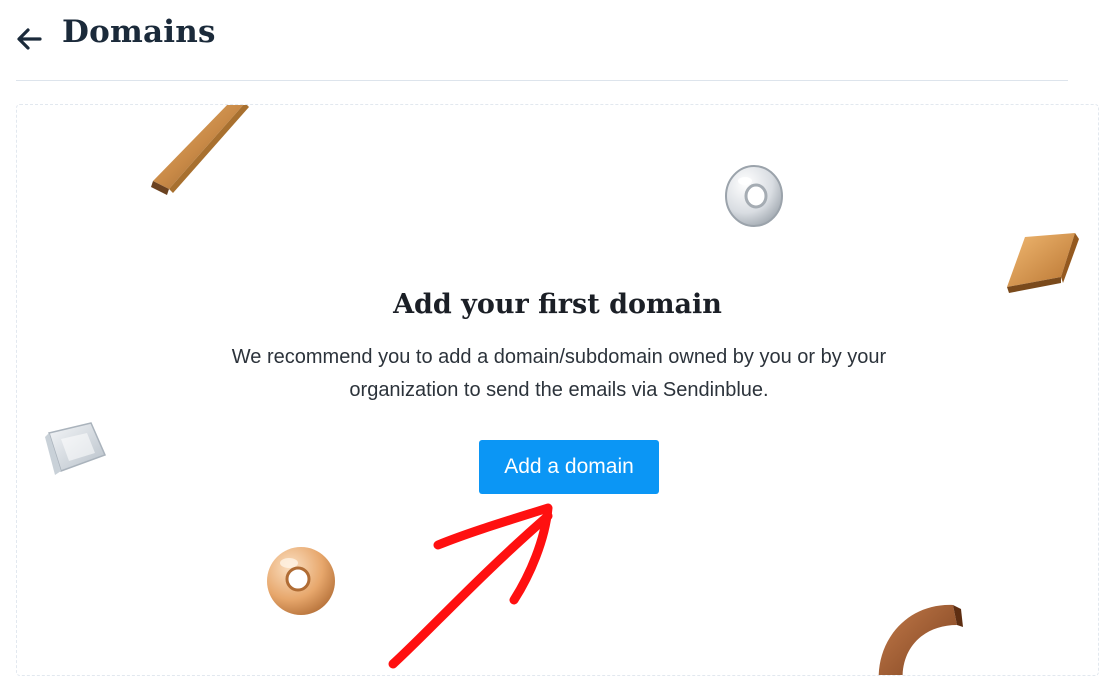 The height and width of the screenshot is (691, 1116). What do you see at coordinates (301, 581) in the screenshot?
I see `copper-ring-icon` at bounding box center [301, 581].